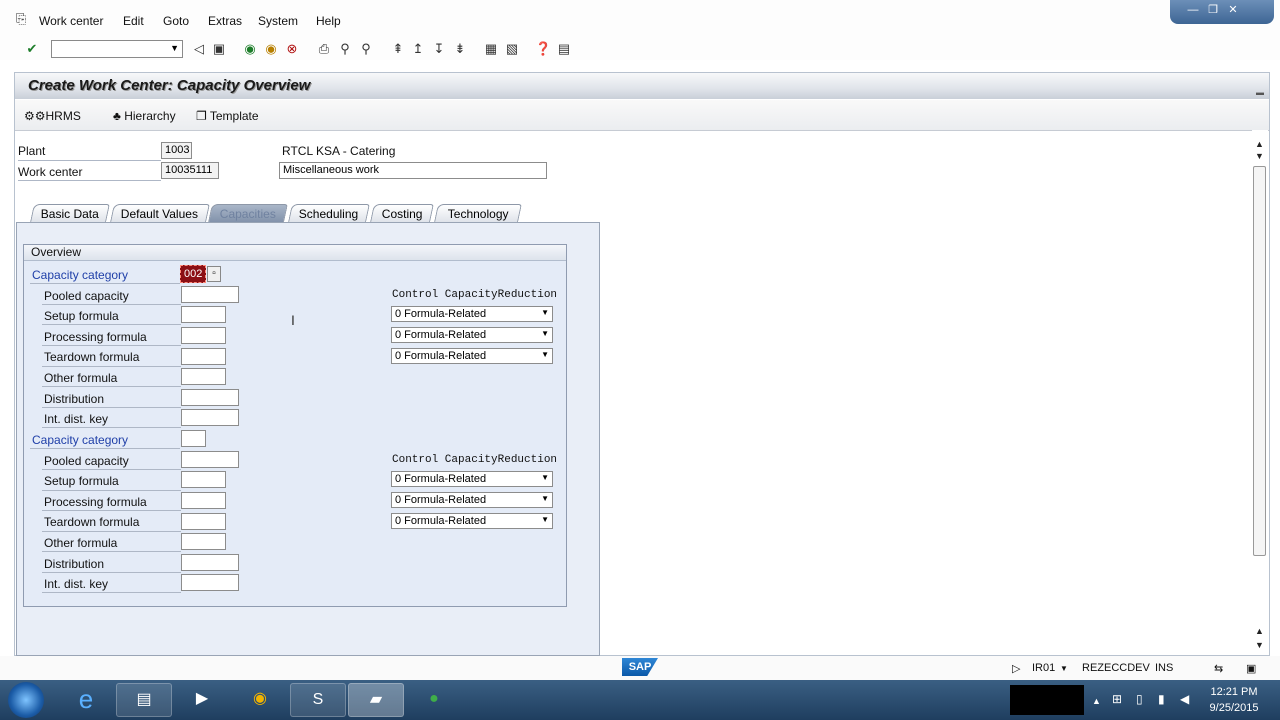  I want to click on command-field: ▼, so click(117, 49).